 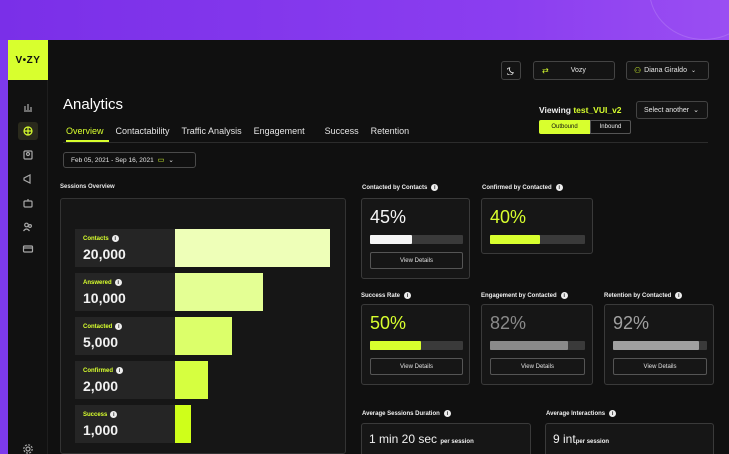 I want to click on tab-retention: Retention, so click(x=390, y=132).